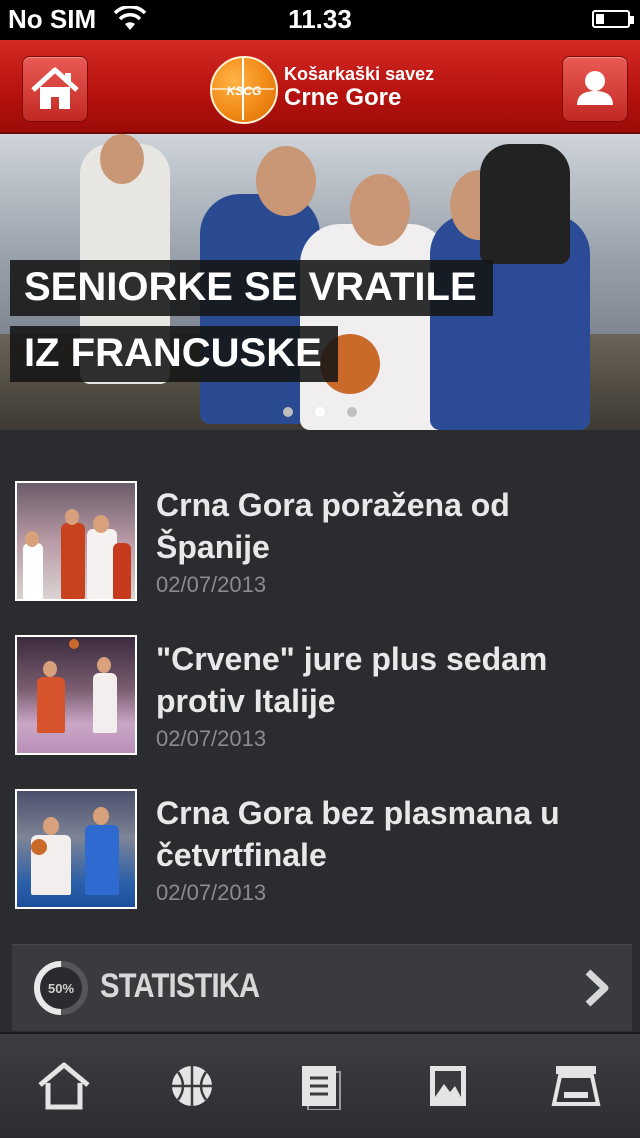  I want to click on chevron-right-icon, so click(597, 988).